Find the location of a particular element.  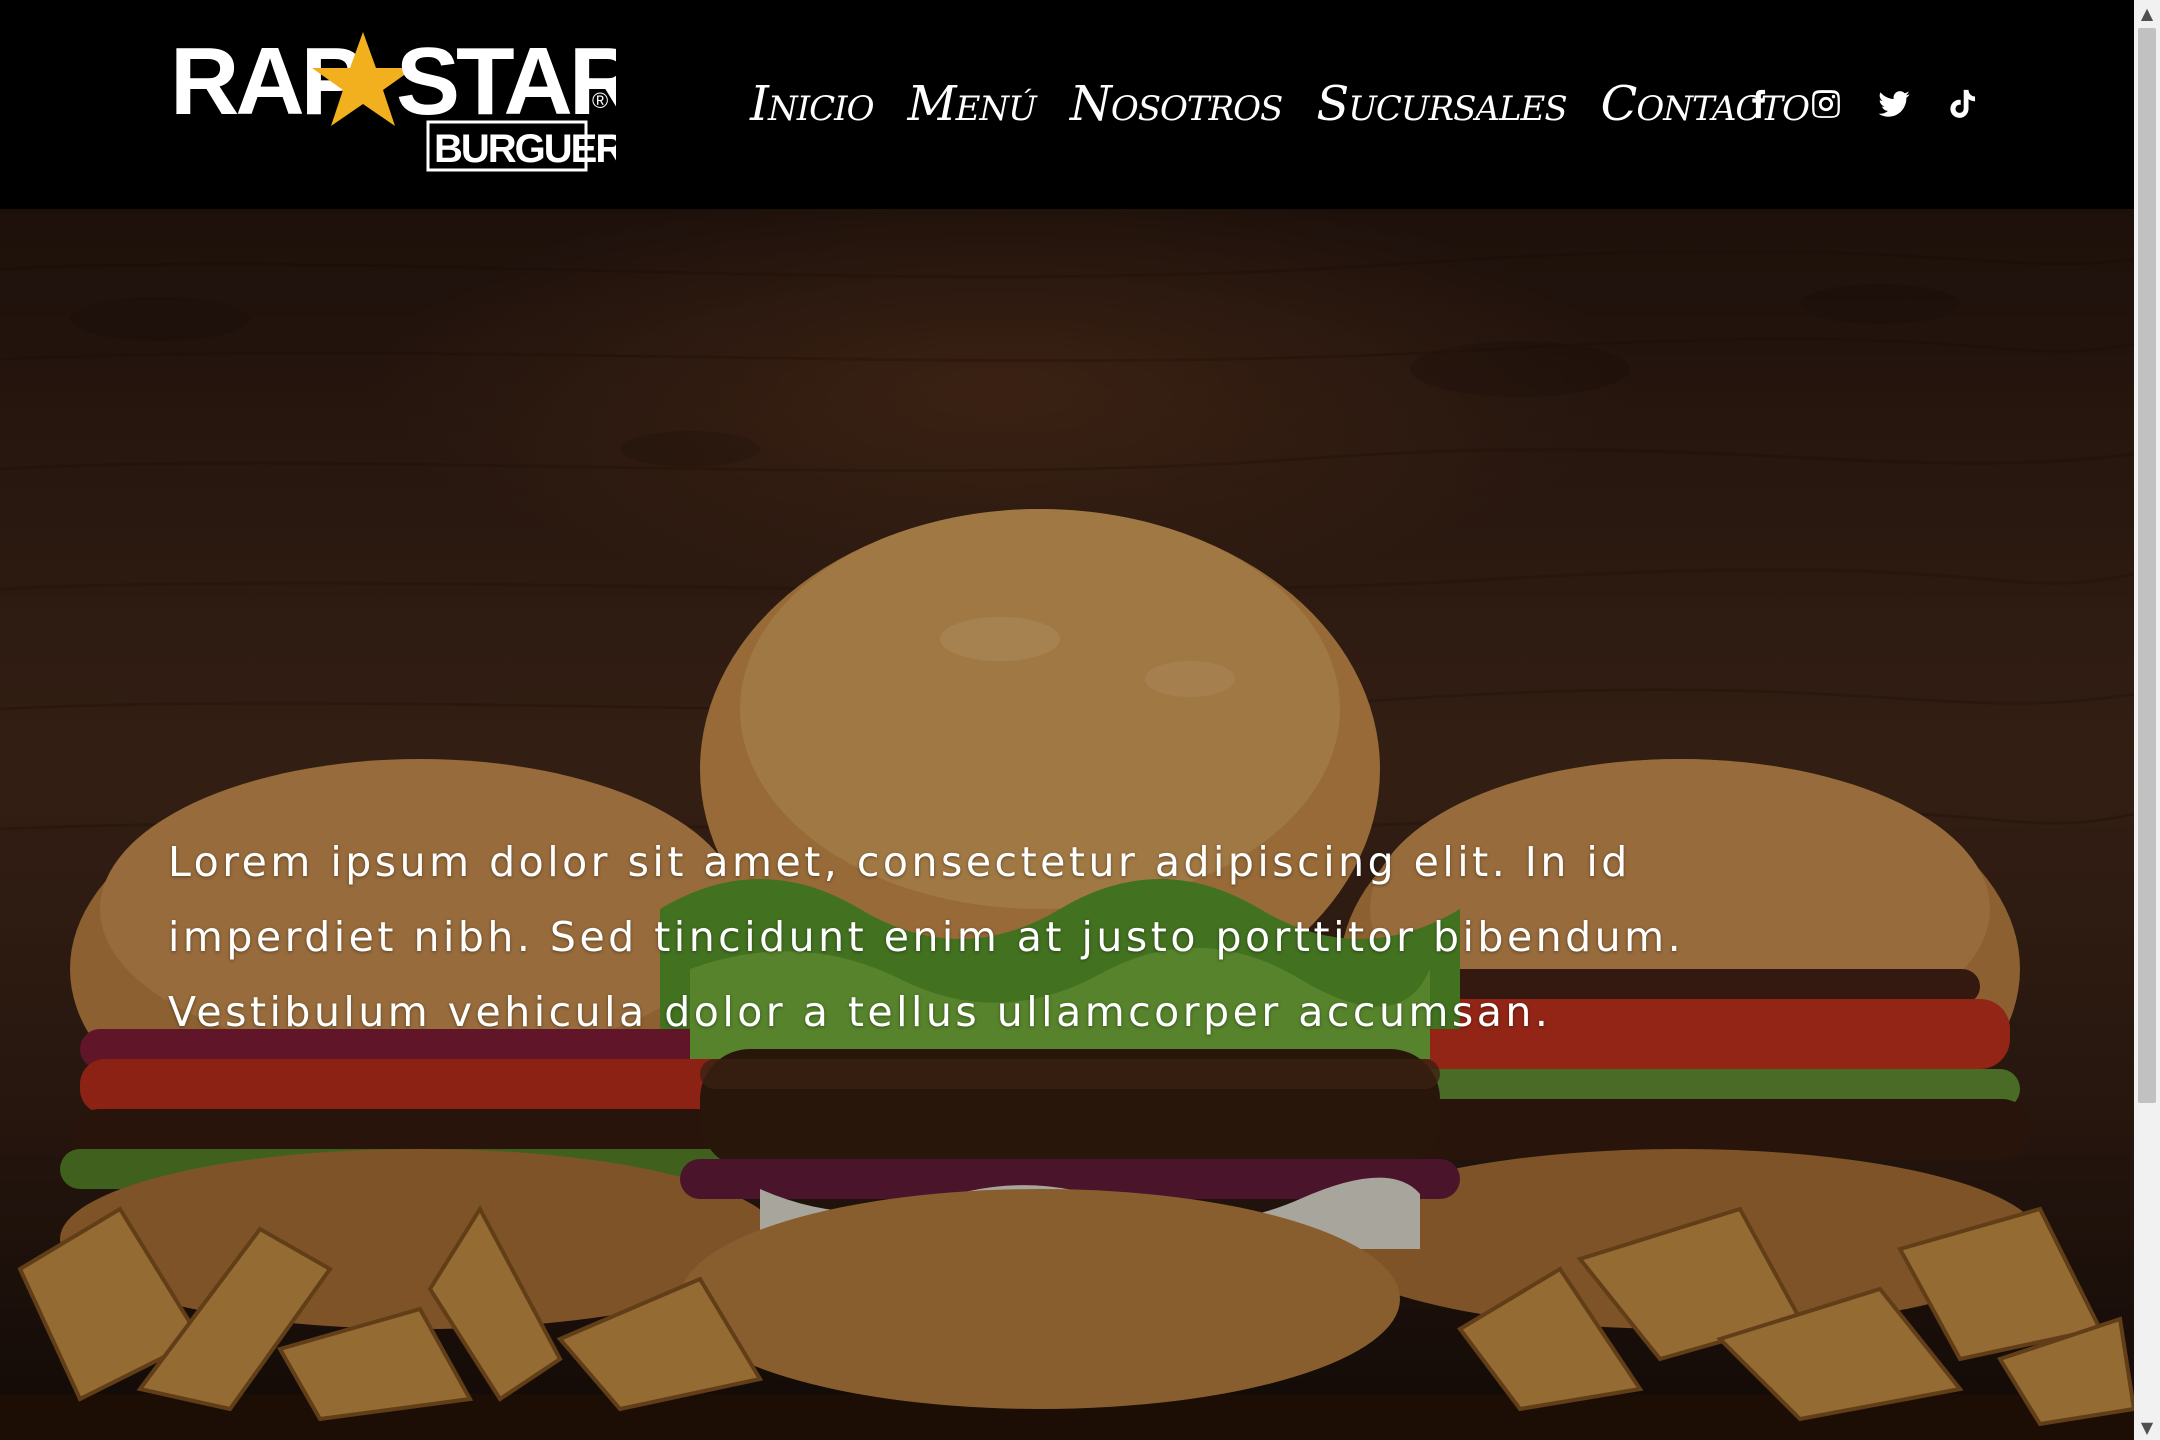

twitter-icon is located at coordinates (1894, 104).